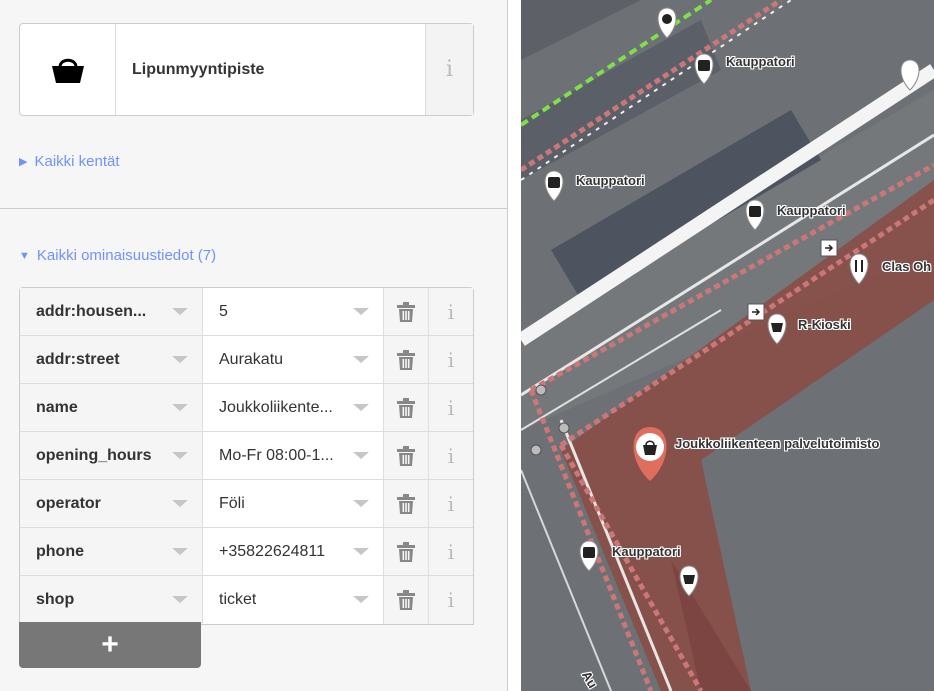 This screenshot has height=691, width=934. What do you see at coordinates (232, 503) in the screenshot?
I see `tag-value-text: Föli` at bounding box center [232, 503].